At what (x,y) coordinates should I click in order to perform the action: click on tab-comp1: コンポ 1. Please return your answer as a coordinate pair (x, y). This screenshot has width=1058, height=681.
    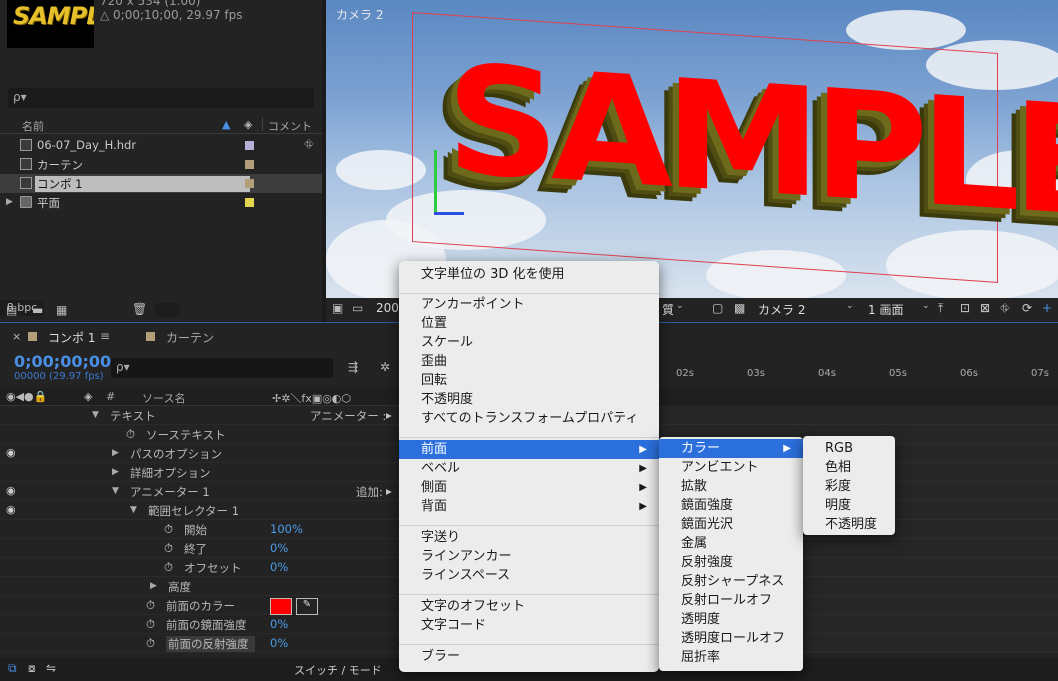
    Looking at the image, I should click on (71, 337).